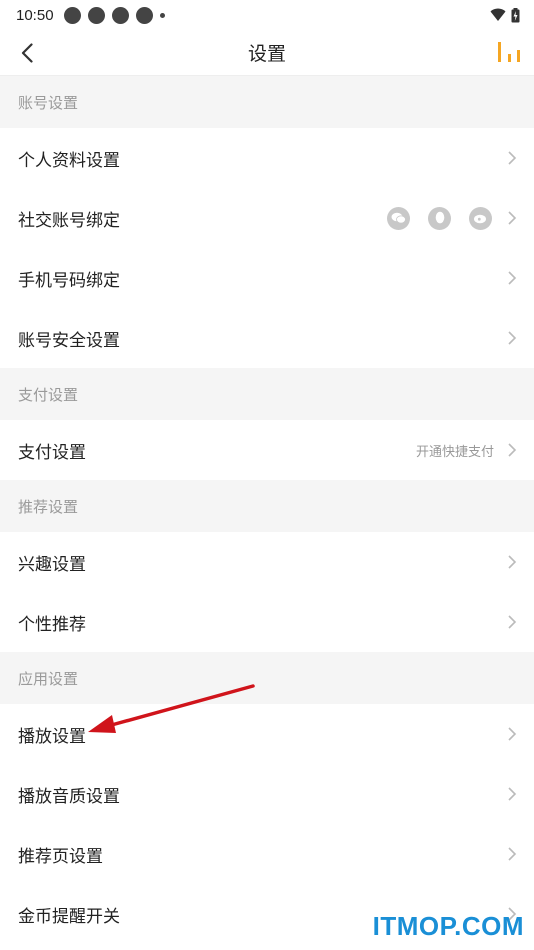 This screenshot has width=534, height=950. I want to click on settings-row-profile: 个人资料设置, so click(267, 158).